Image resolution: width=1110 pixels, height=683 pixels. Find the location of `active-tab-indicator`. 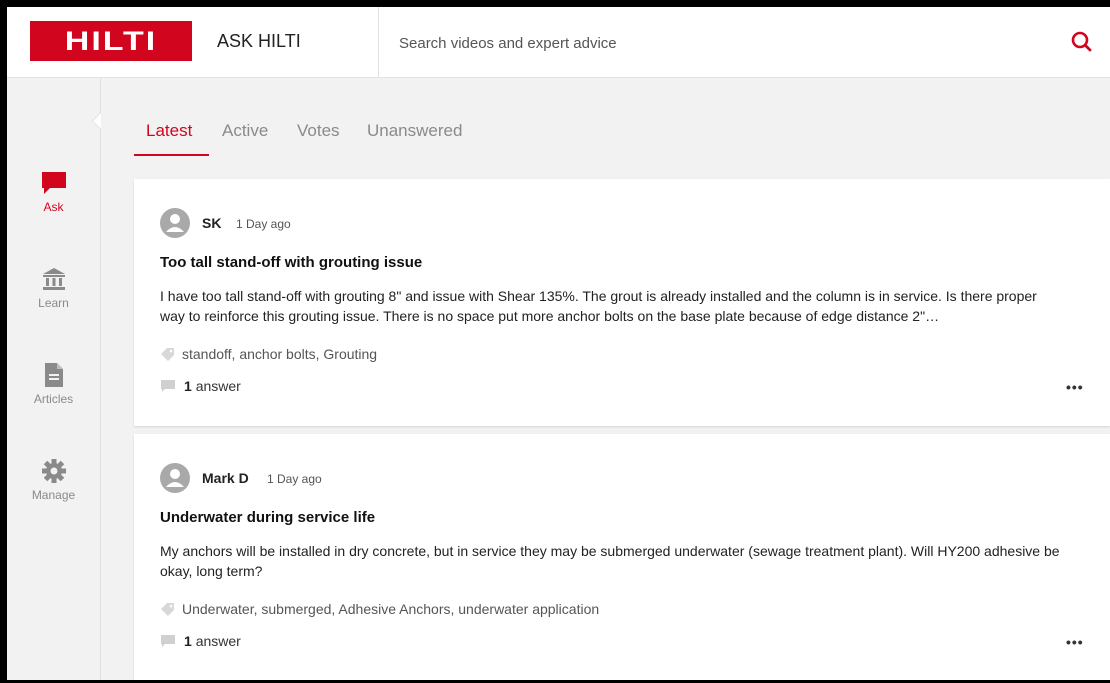

active-tab-indicator is located at coordinates (171, 155).